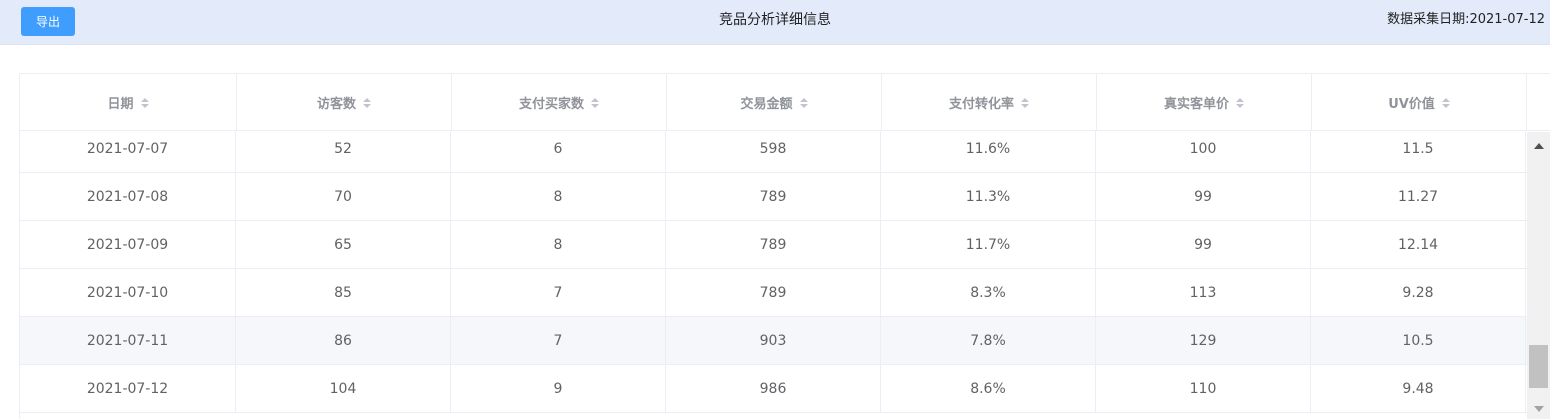 This screenshot has height=419, width=1550. Describe the element at coordinates (1538, 366) in the screenshot. I see `scrollbar-thumb` at that location.